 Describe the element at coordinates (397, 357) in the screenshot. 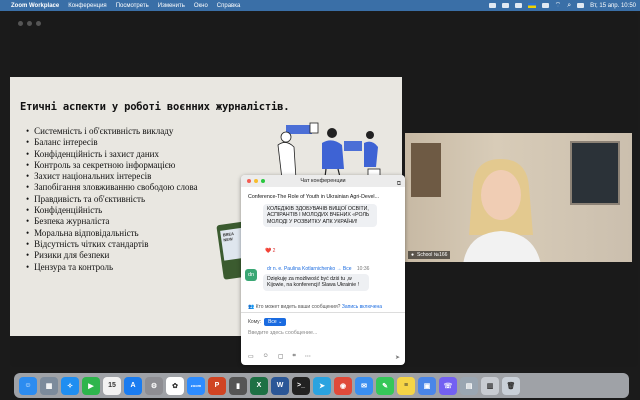

I see `send-icon: ➤` at that location.